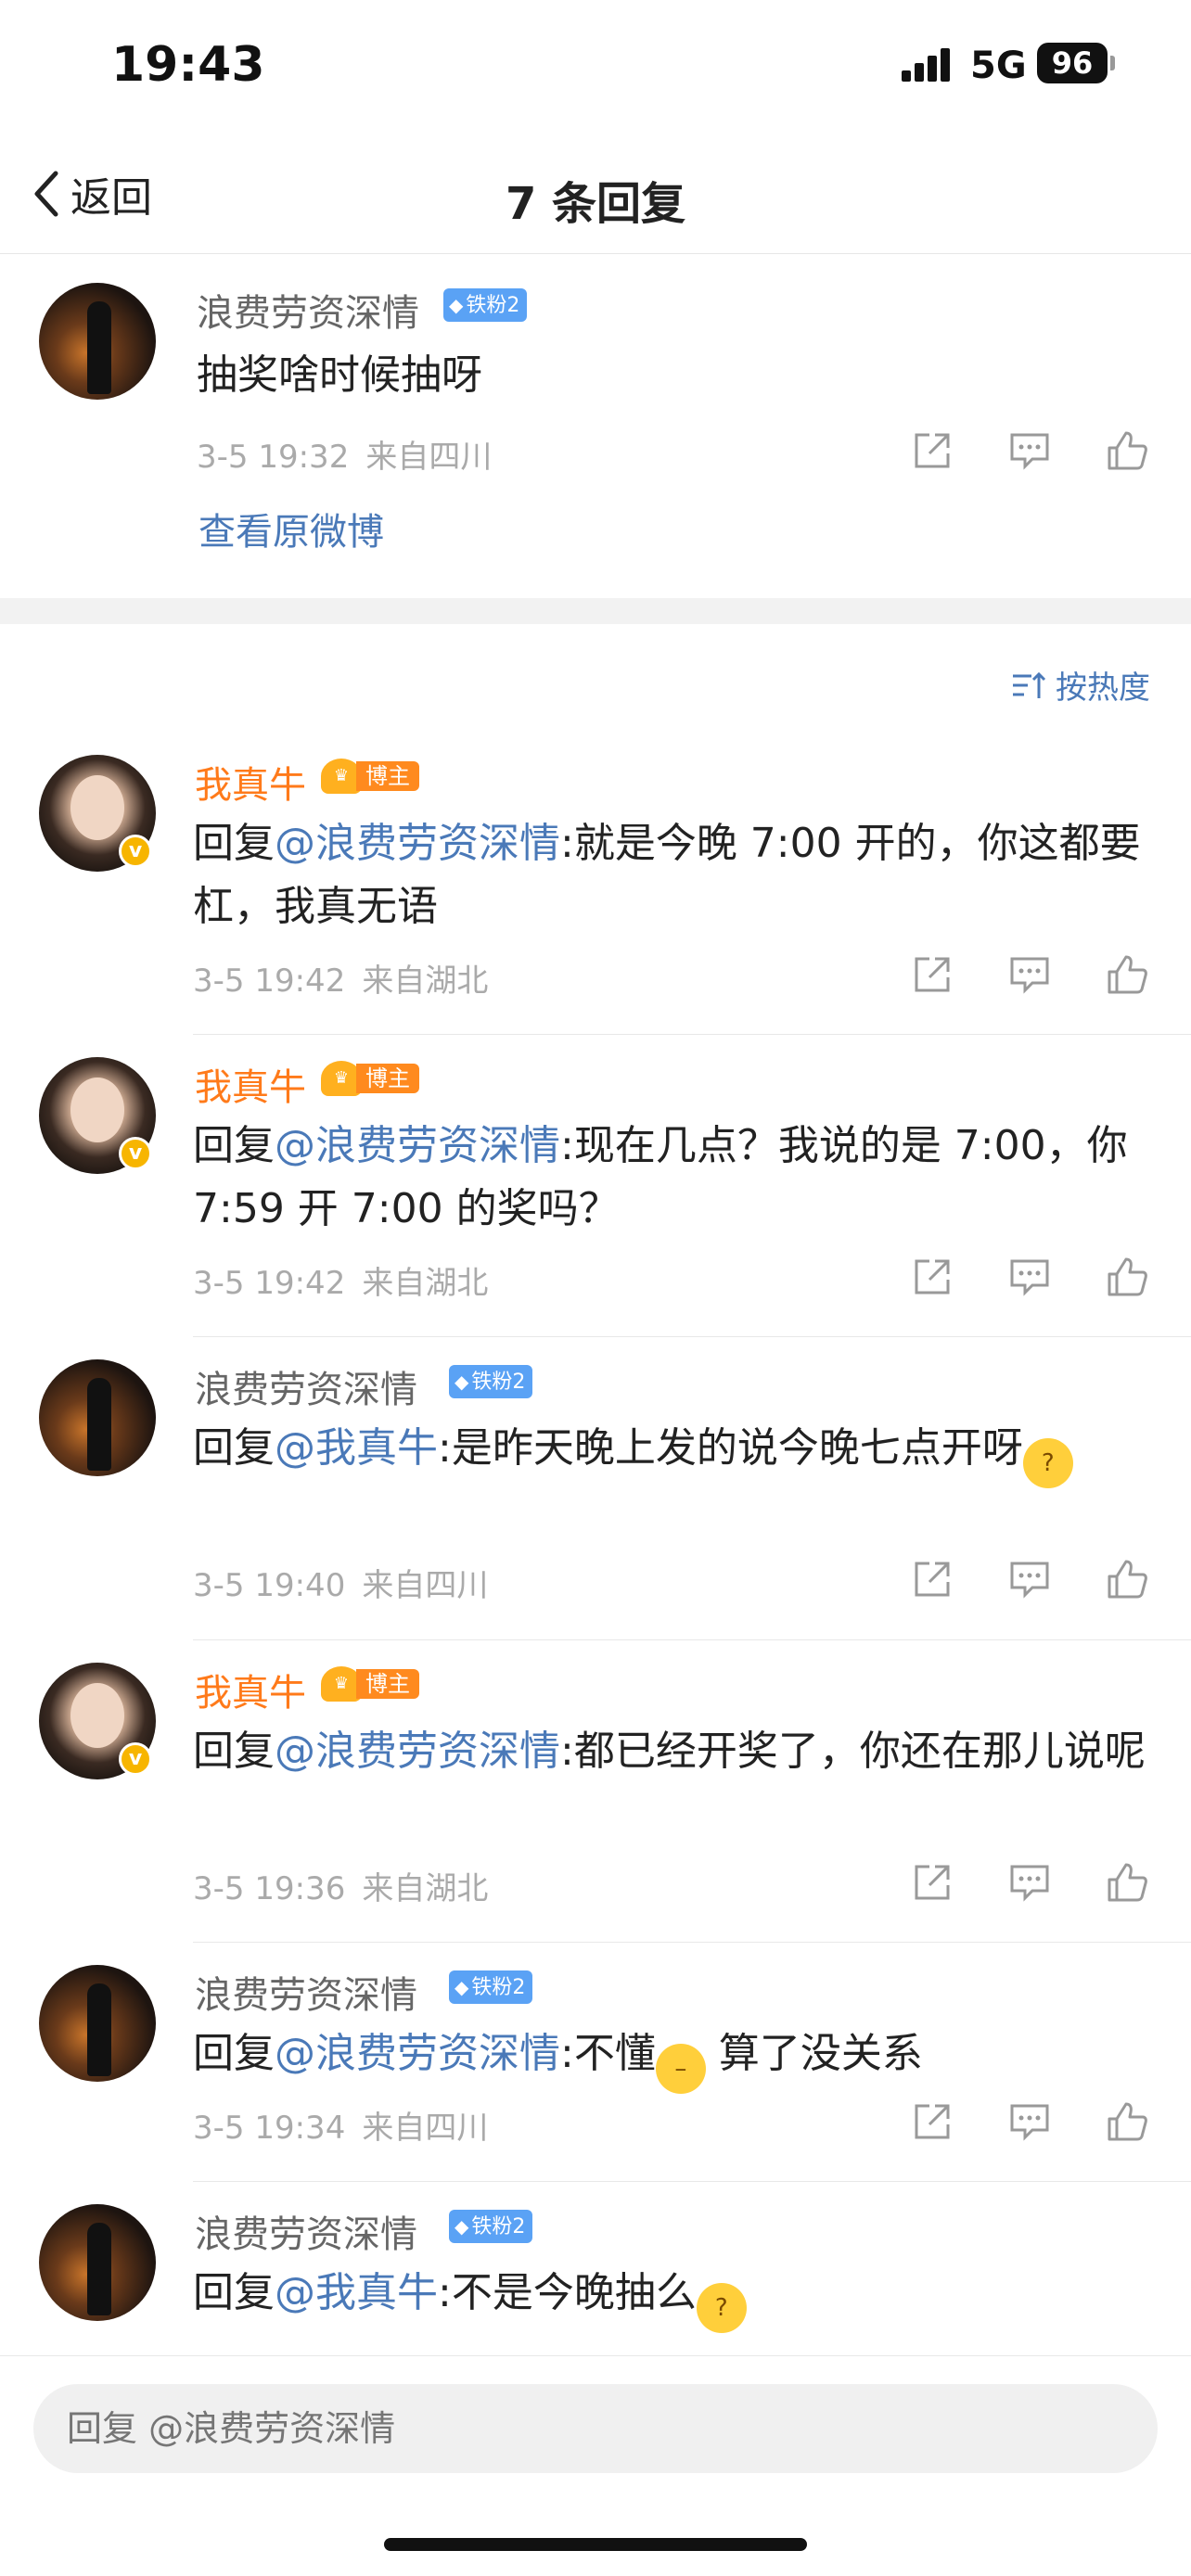 This screenshot has width=1191, height=2576. I want to click on status-bar: 19:43 5G 96, so click(595, 69).